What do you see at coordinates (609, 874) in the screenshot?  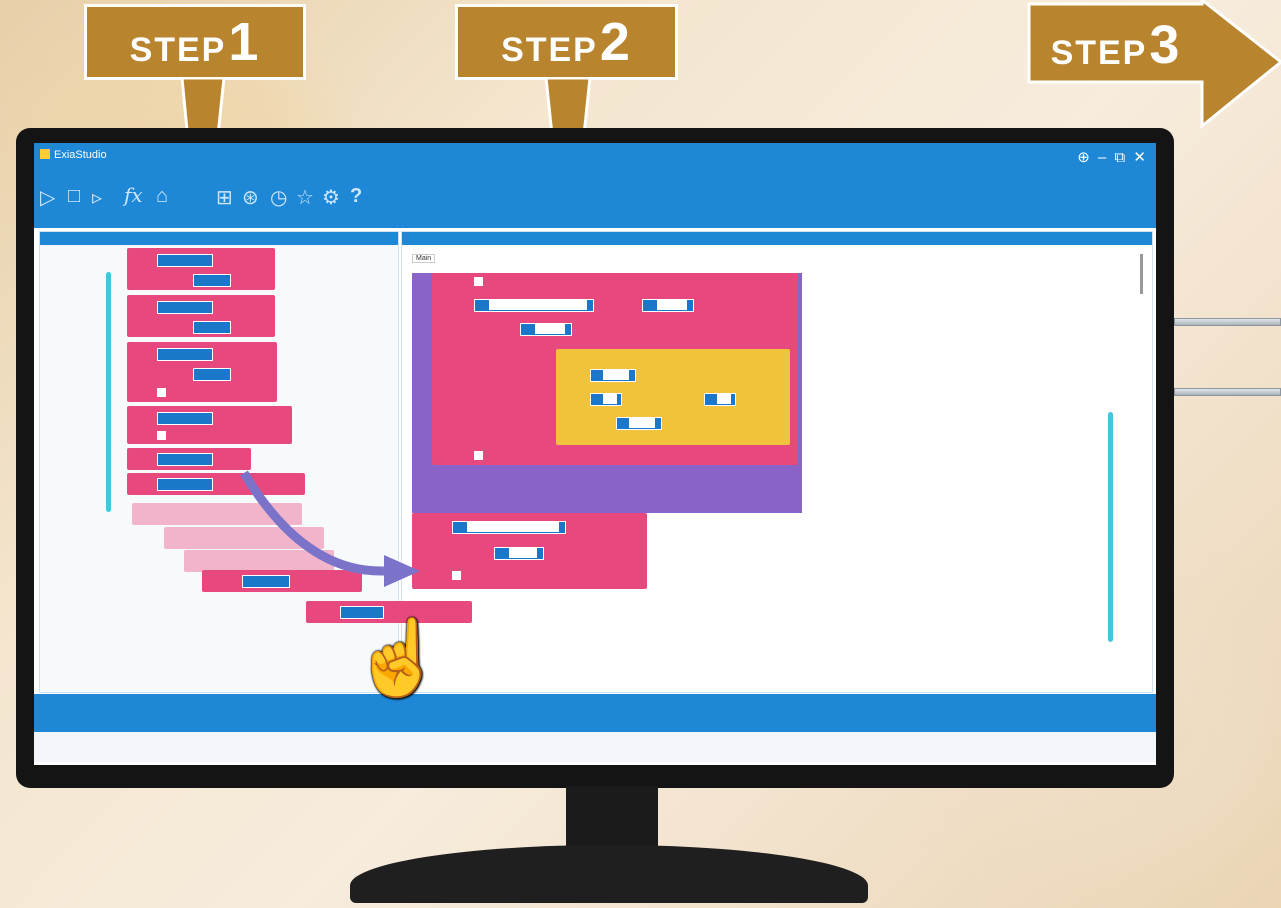 I see `monitor-stand-base` at bounding box center [609, 874].